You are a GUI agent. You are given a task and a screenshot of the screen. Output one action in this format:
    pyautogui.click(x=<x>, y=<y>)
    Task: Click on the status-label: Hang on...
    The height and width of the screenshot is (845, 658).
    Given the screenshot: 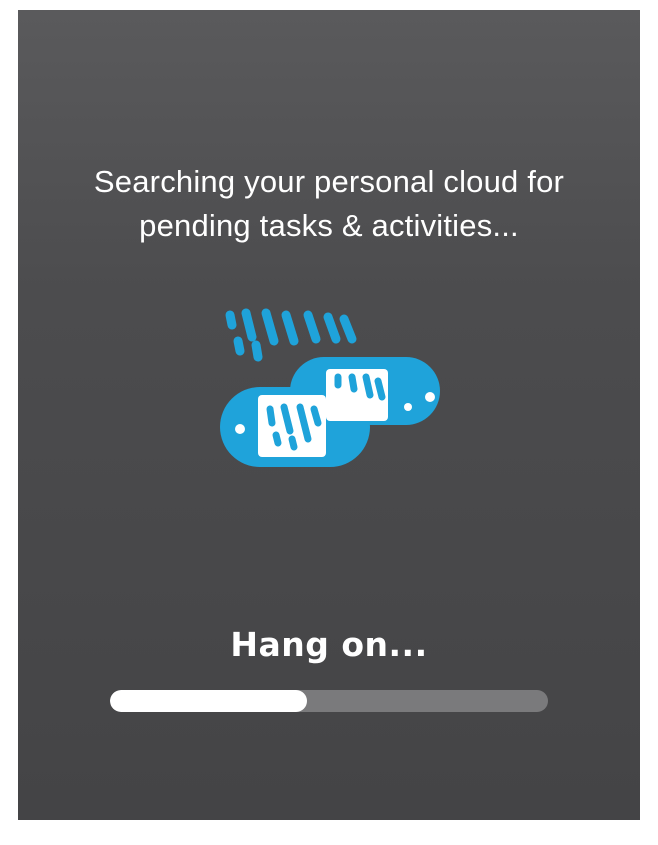 What is the action you would take?
    pyautogui.click(x=329, y=644)
    